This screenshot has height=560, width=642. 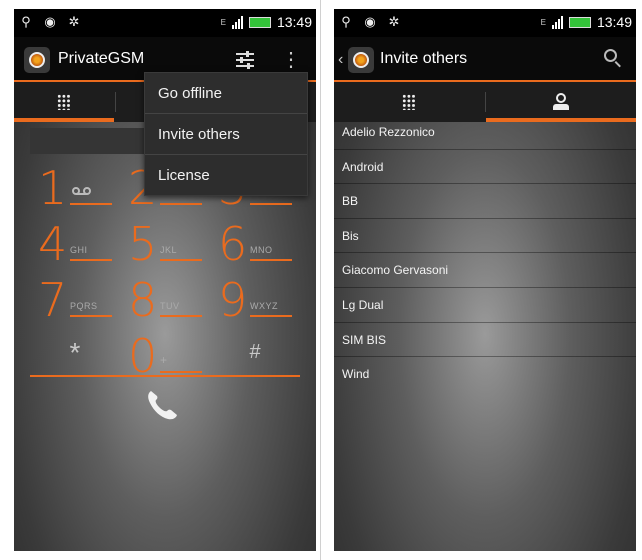 I want to click on key-9: 9 WXYZ, so click(x=255, y=300).